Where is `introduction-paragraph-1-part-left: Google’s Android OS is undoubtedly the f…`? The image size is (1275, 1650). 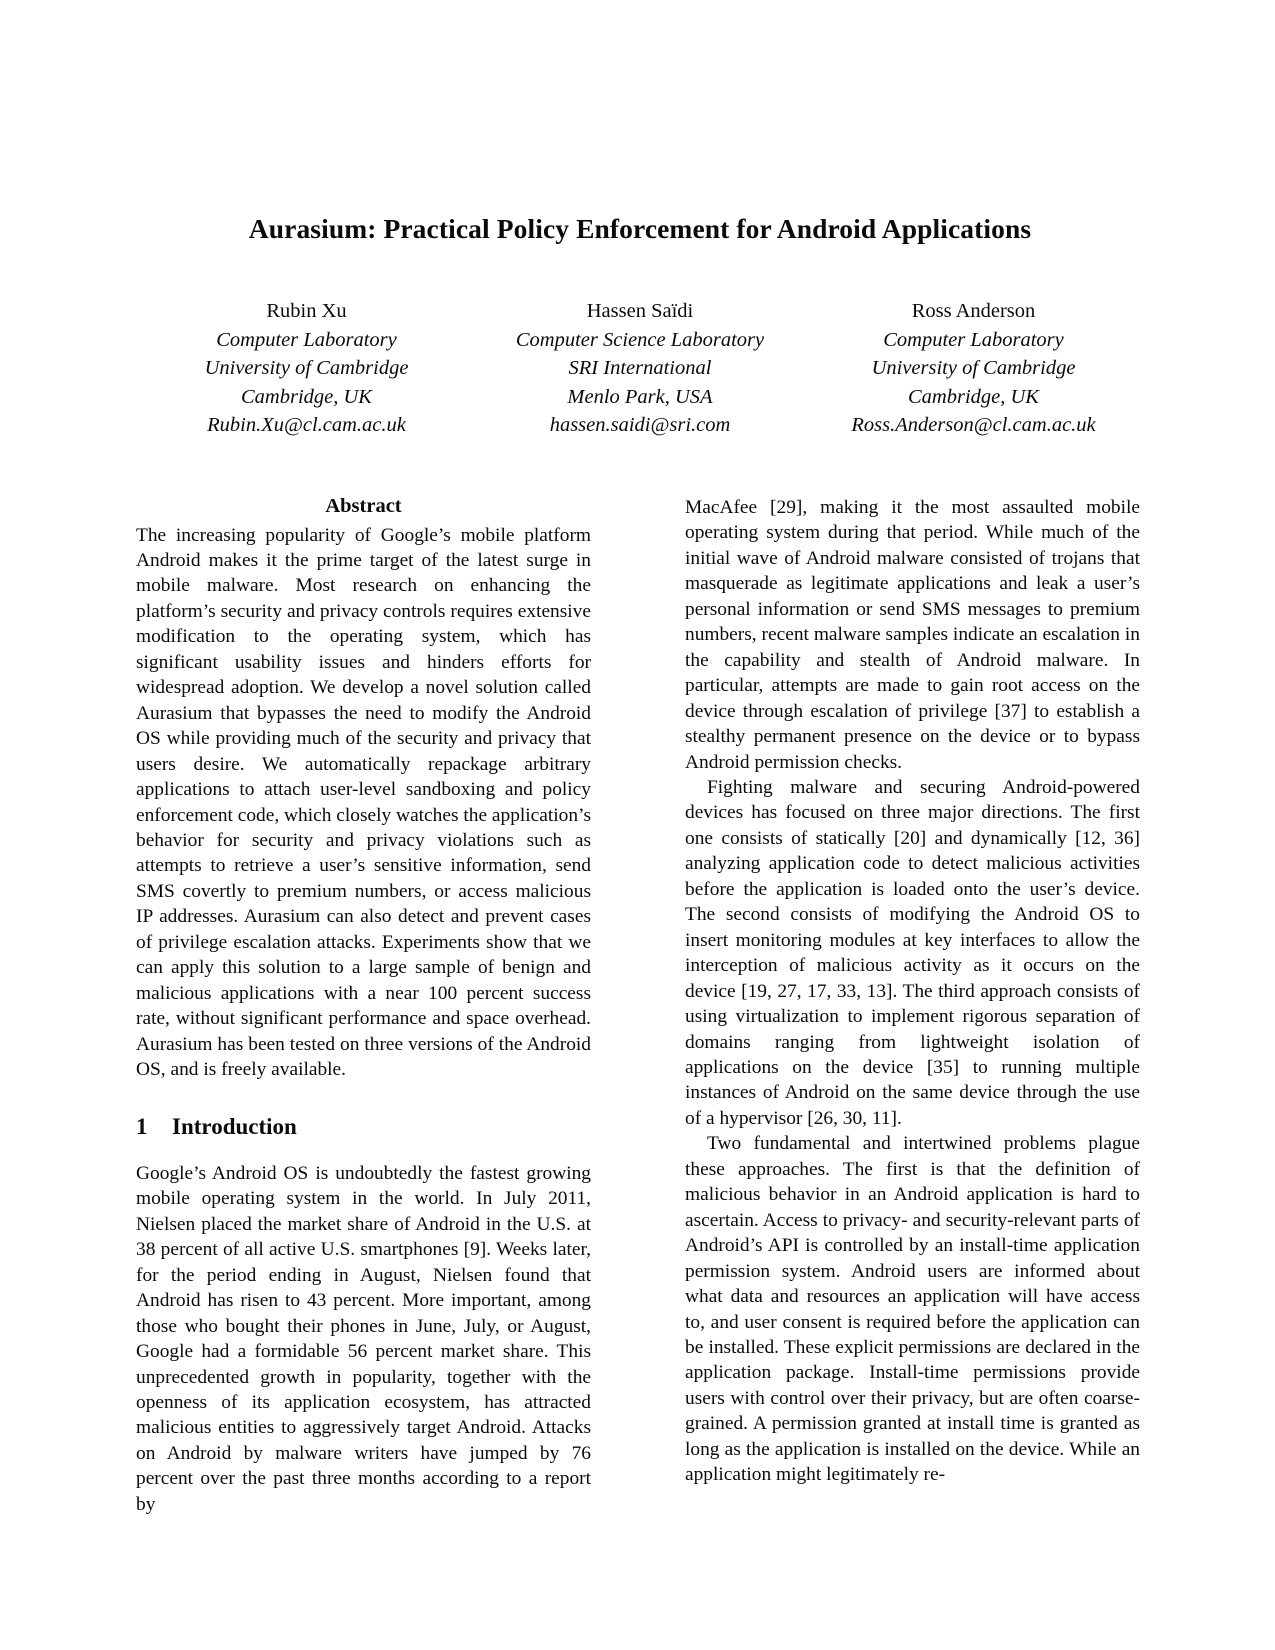
introduction-paragraph-1-part-left: Google’s Android OS is undoubtedly the f… is located at coordinates (363, 1338).